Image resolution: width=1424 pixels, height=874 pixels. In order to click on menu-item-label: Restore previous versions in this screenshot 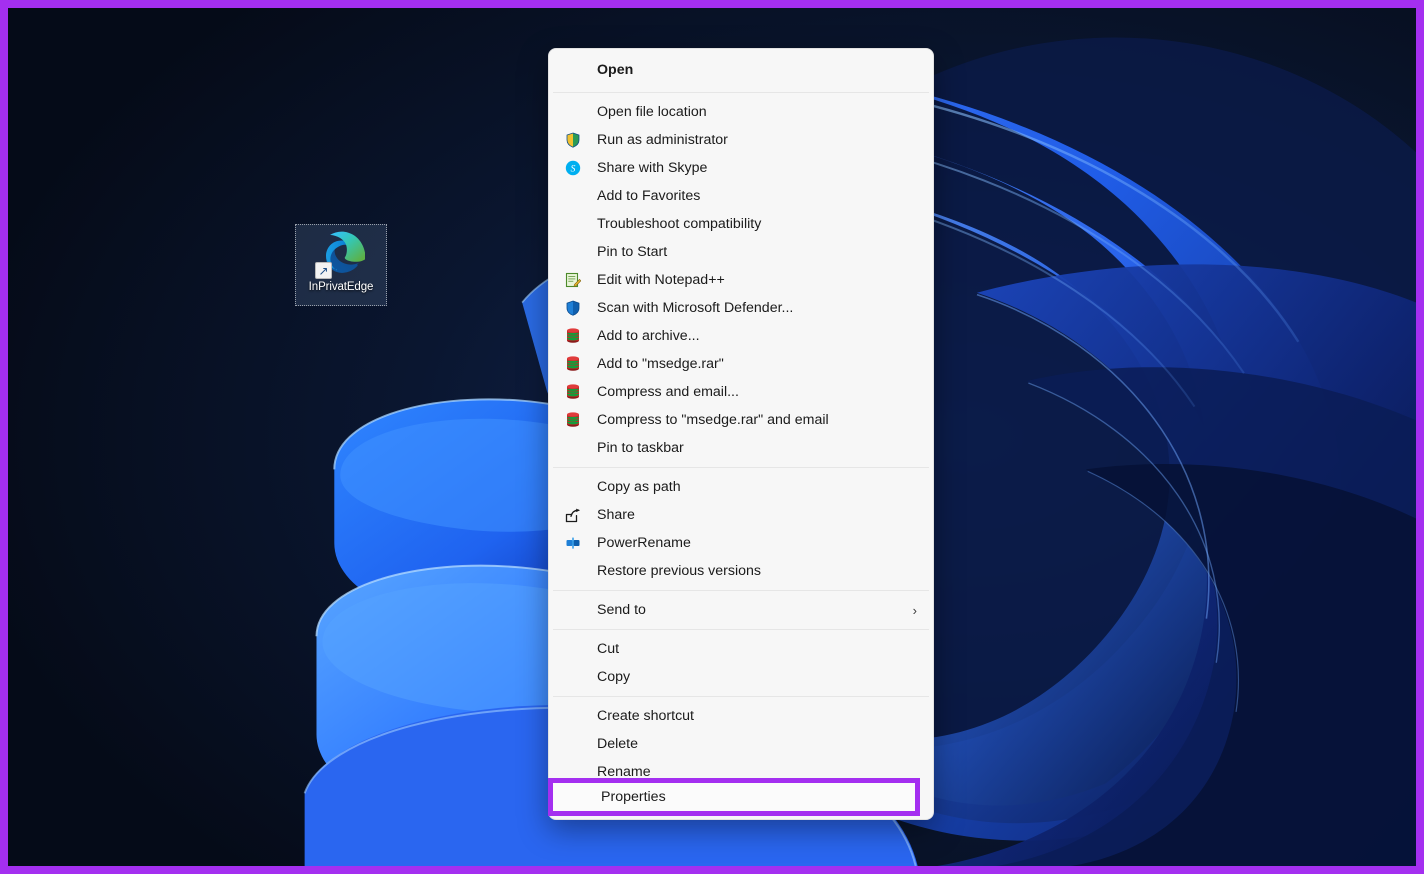, I will do `click(679, 571)`.